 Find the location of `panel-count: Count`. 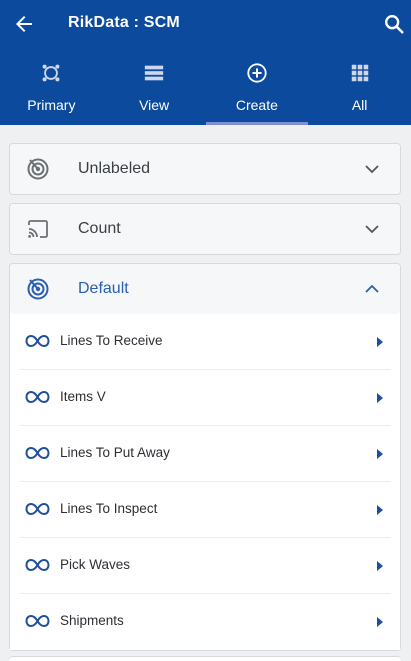

panel-count: Count is located at coordinates (205, 229).